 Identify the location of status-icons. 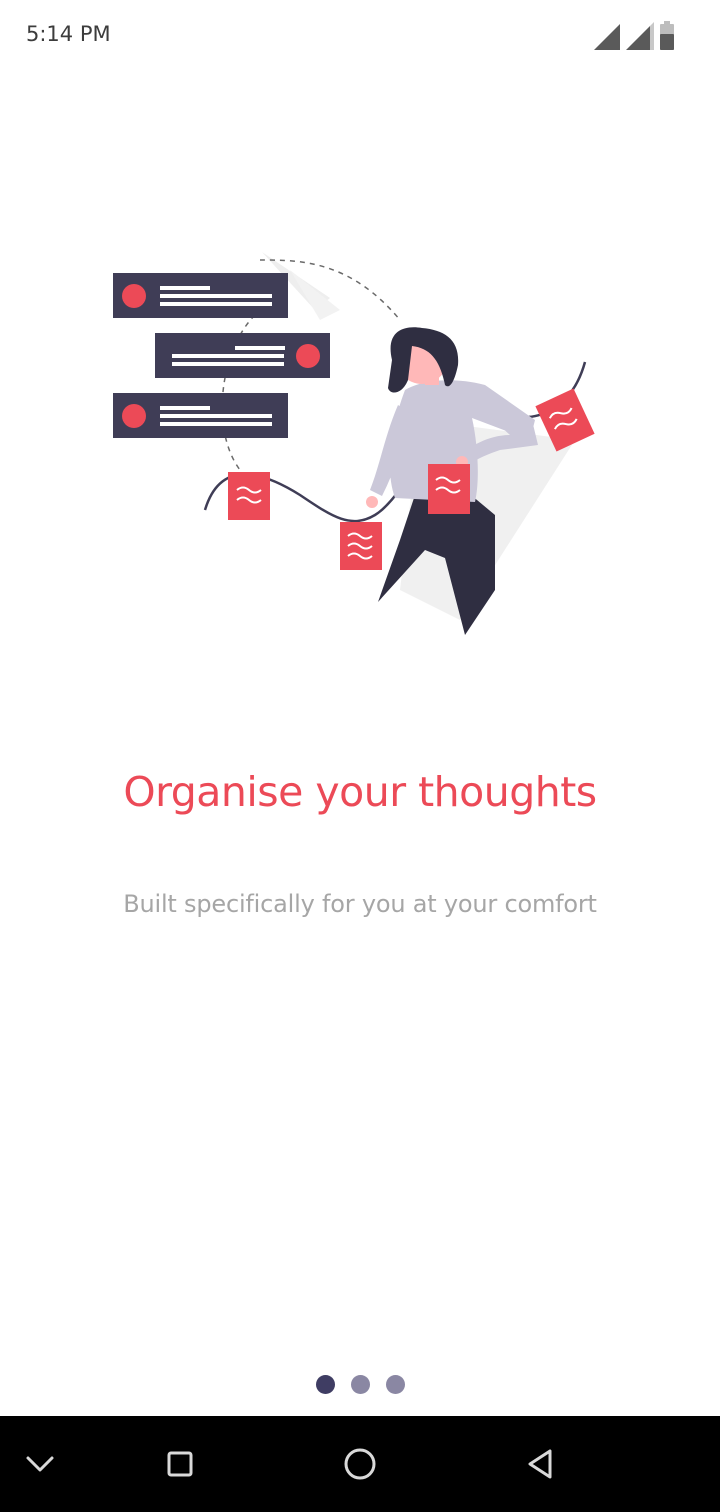
(647, 36).